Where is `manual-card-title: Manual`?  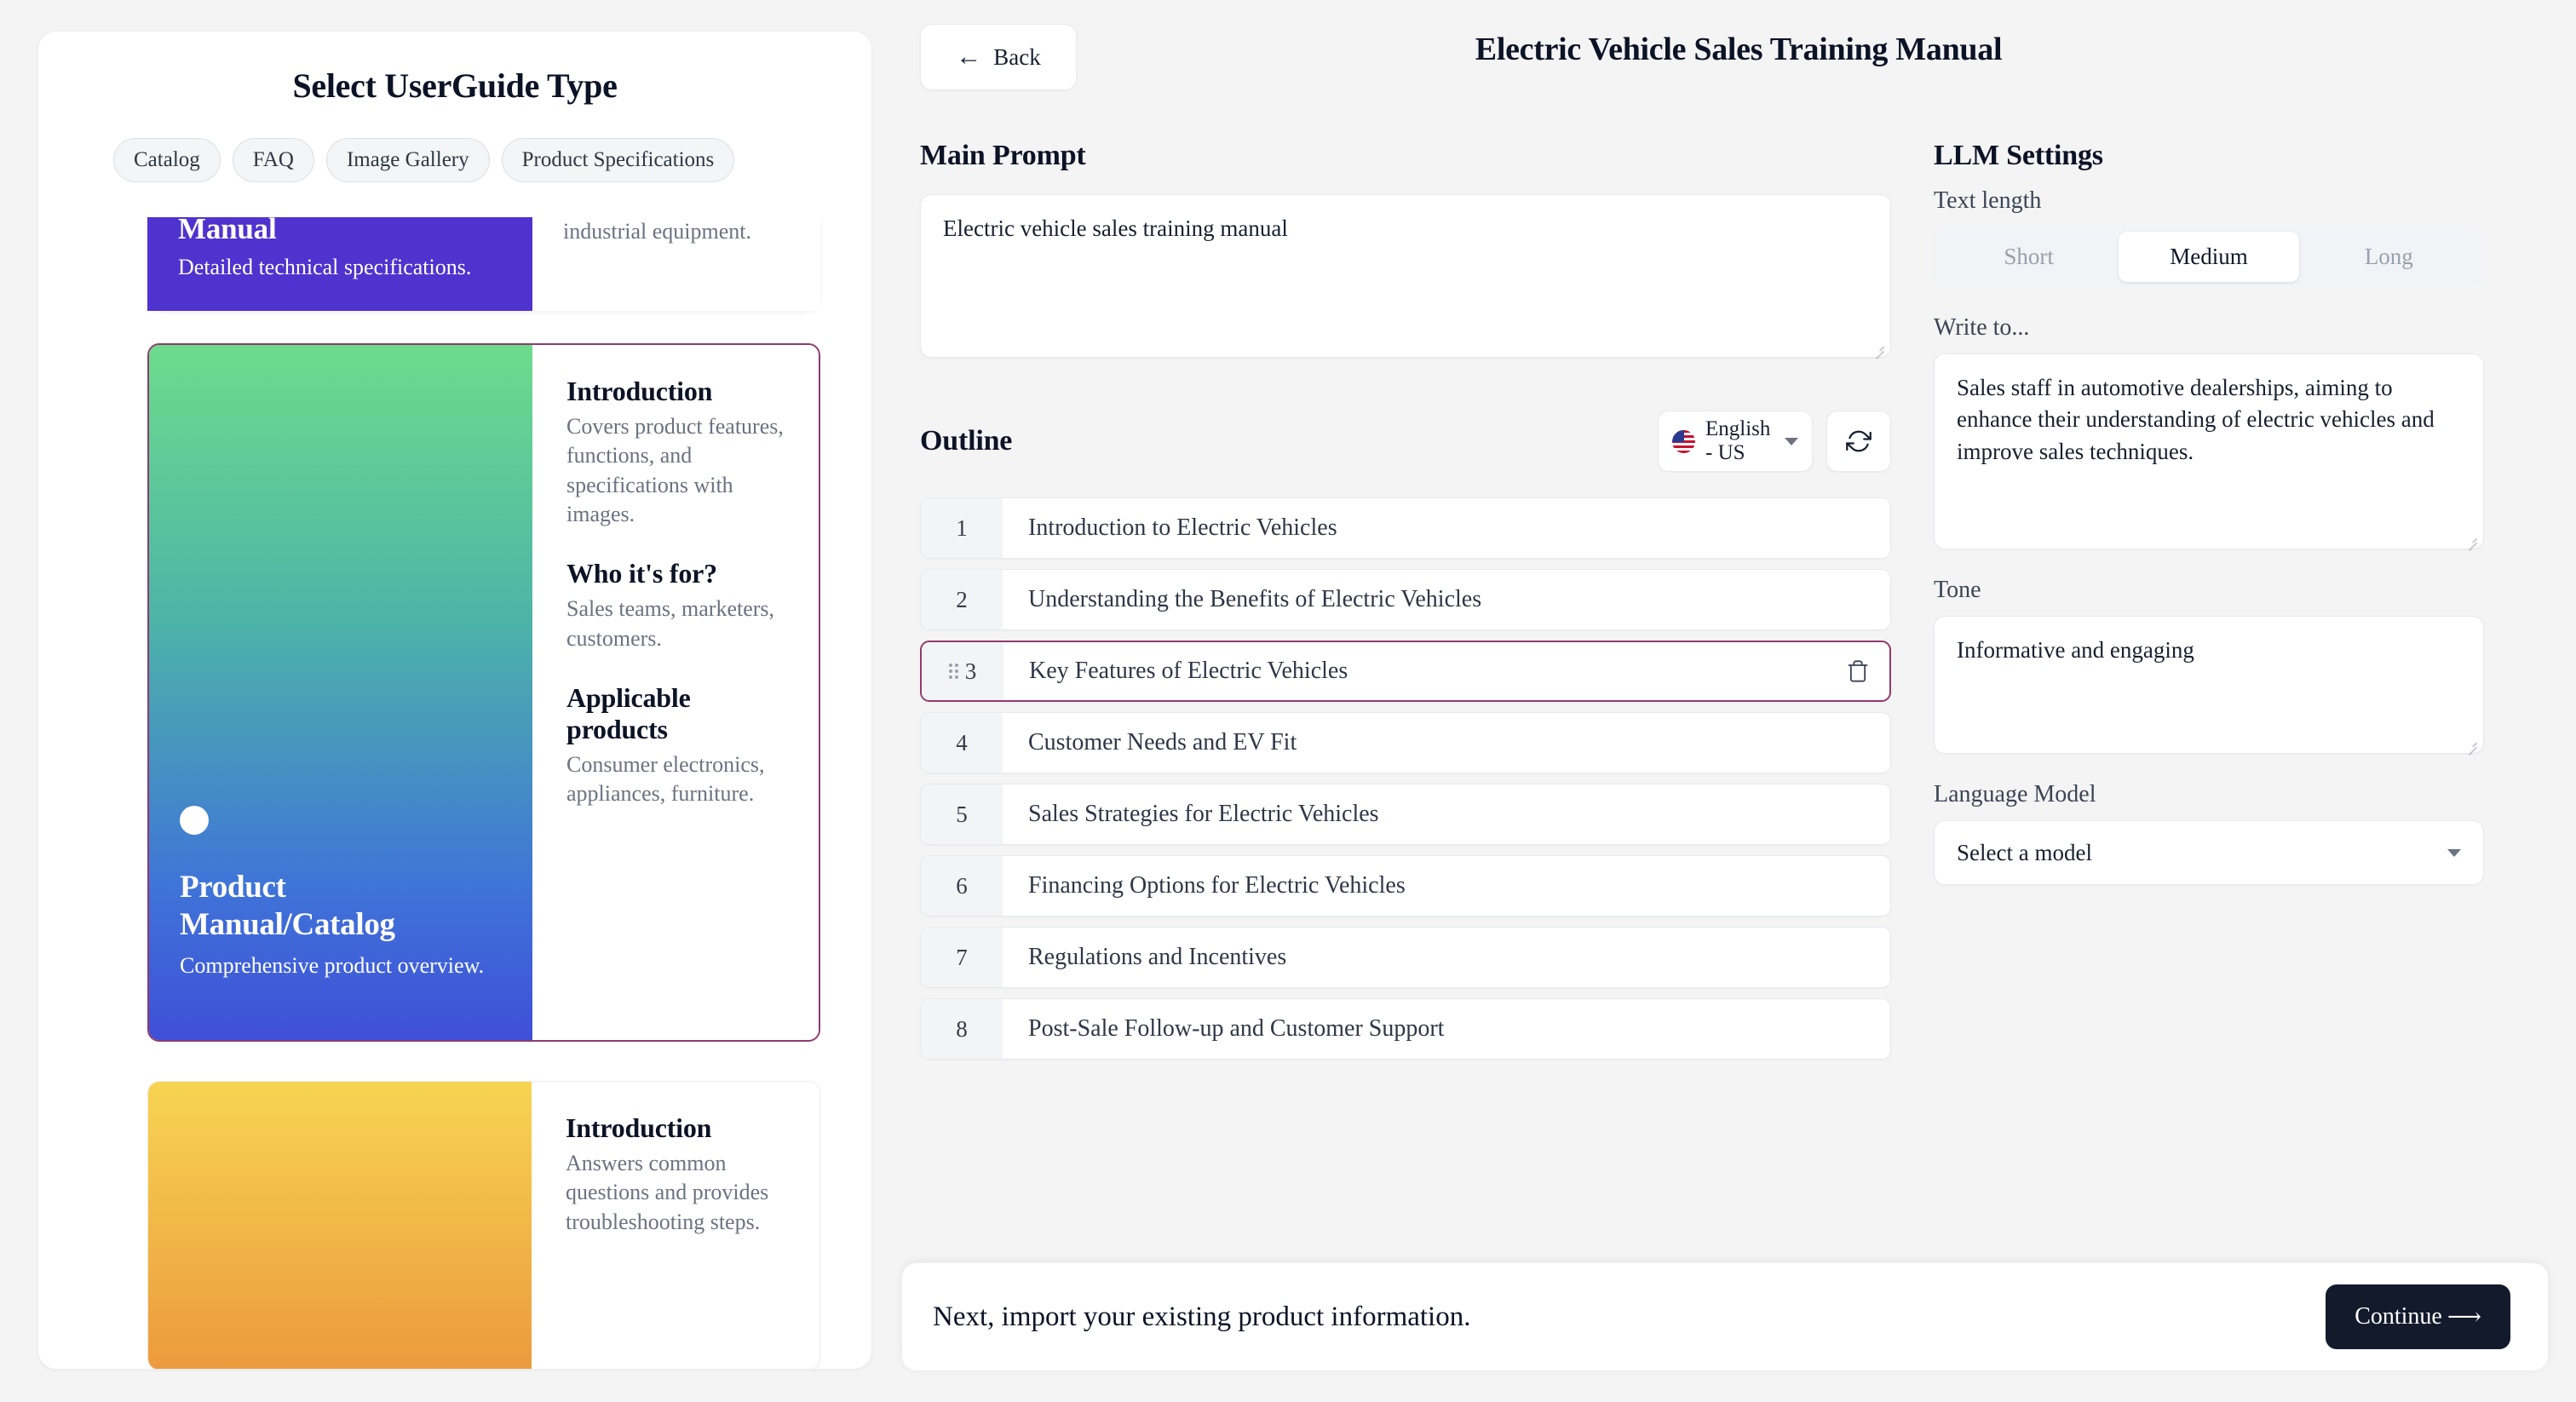 manual-card-title: Manual is located at coordinates (228, 231).